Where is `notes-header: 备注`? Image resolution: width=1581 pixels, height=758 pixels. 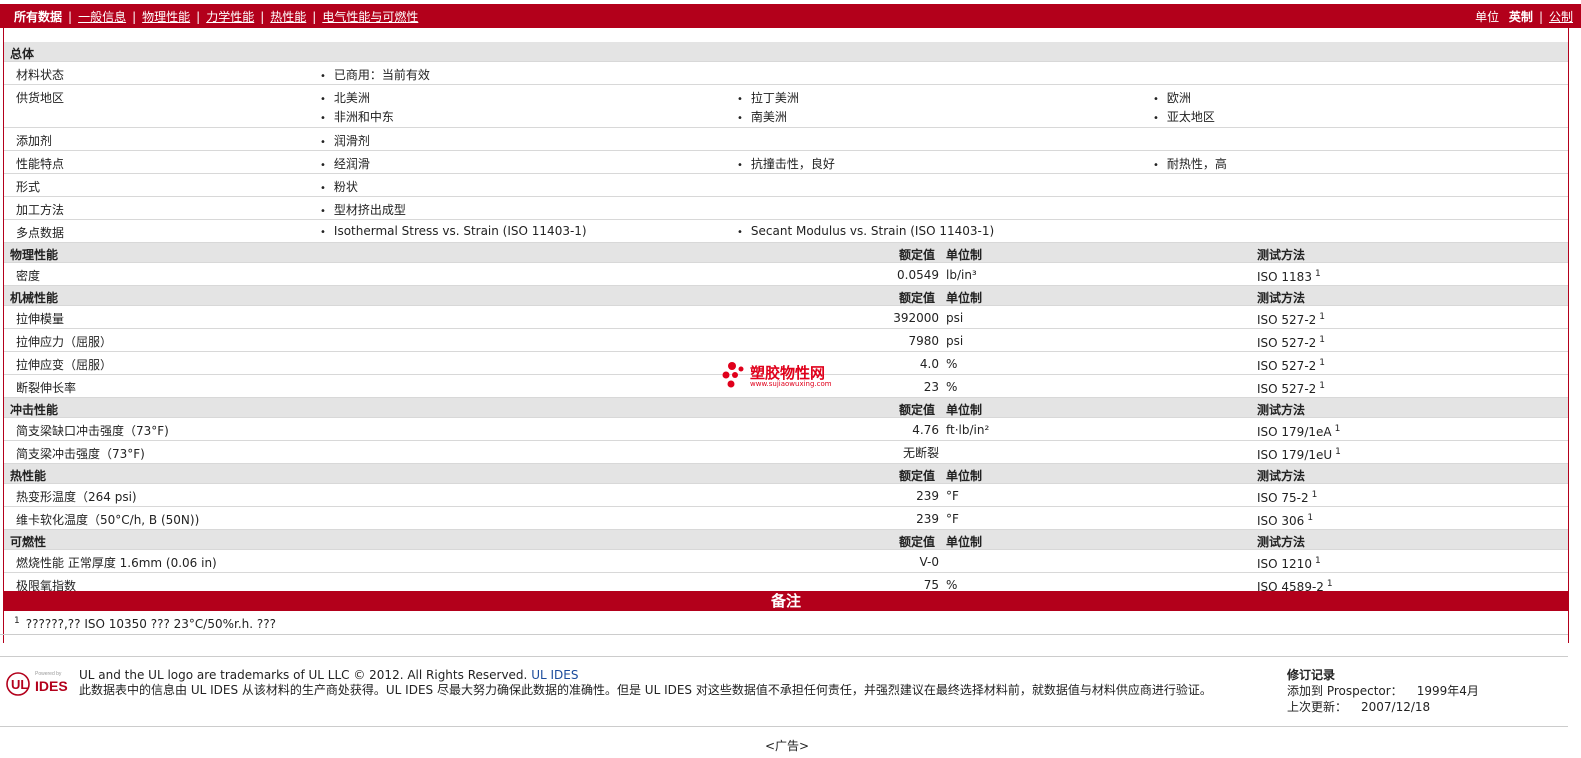
notes-header: 备注 is located at coordinates (786, 601).